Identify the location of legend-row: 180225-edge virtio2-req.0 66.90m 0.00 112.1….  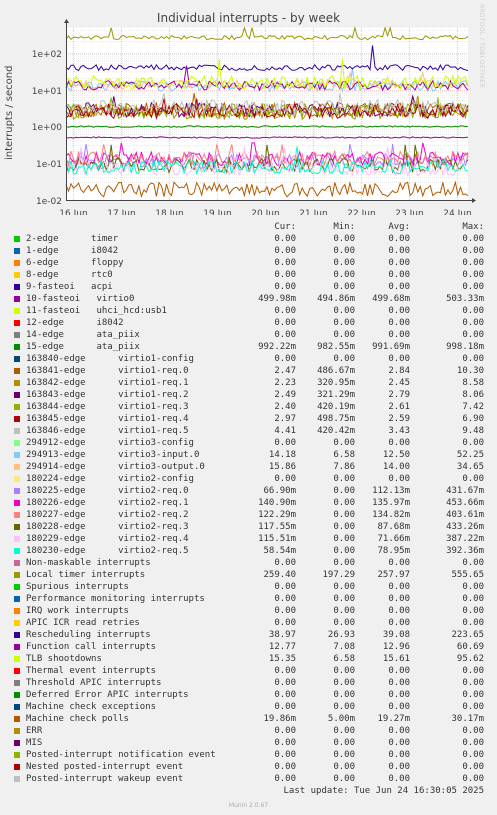
(248, 491).